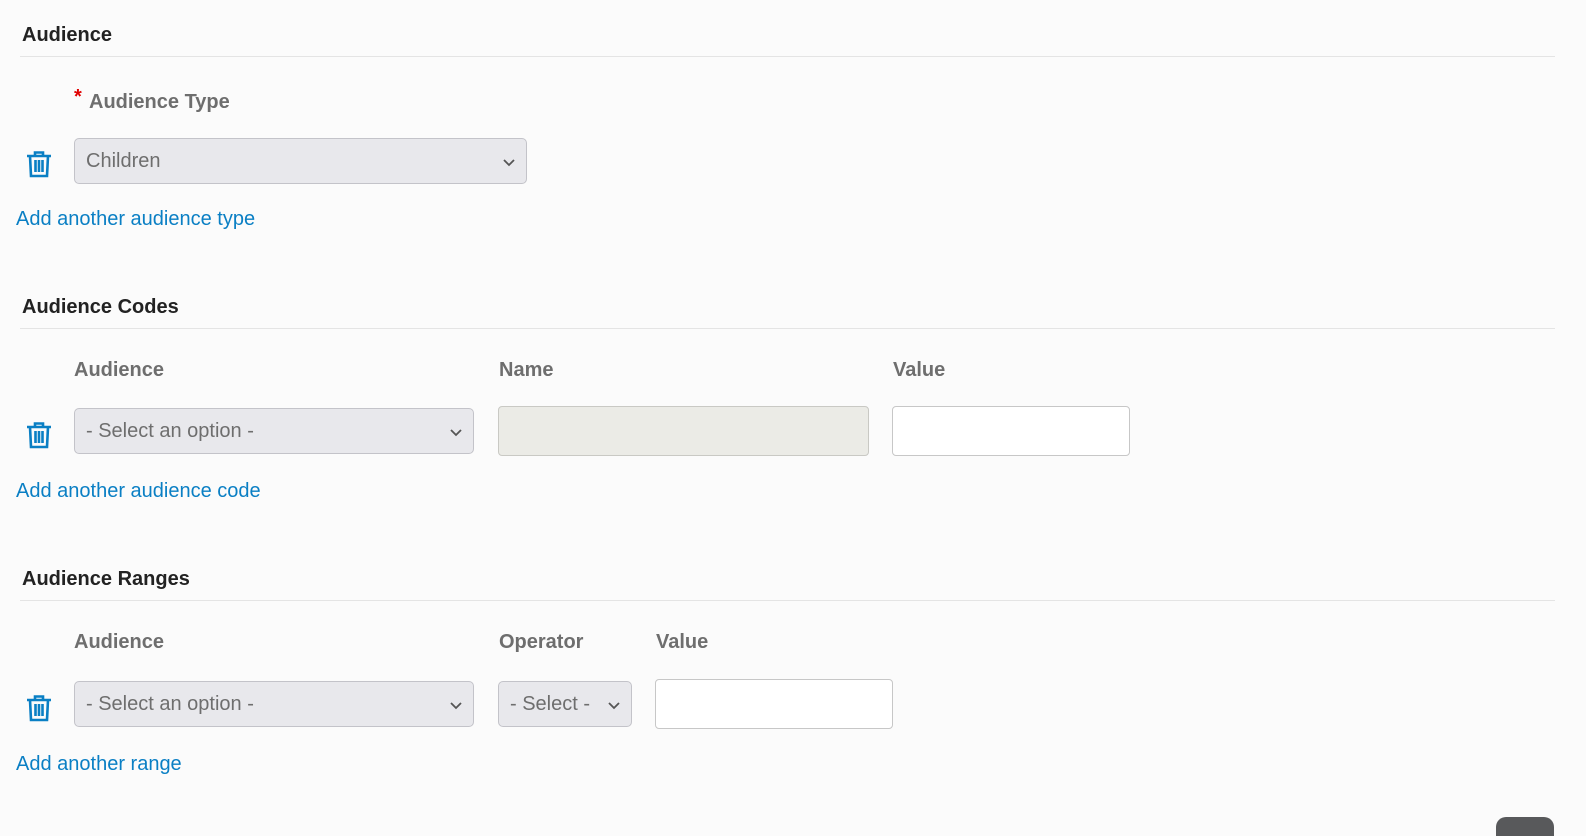  What do you see at coordinates (1011, 431) in the screenshot?
I see `codes-value-field` at bounding box center [1011, 431].